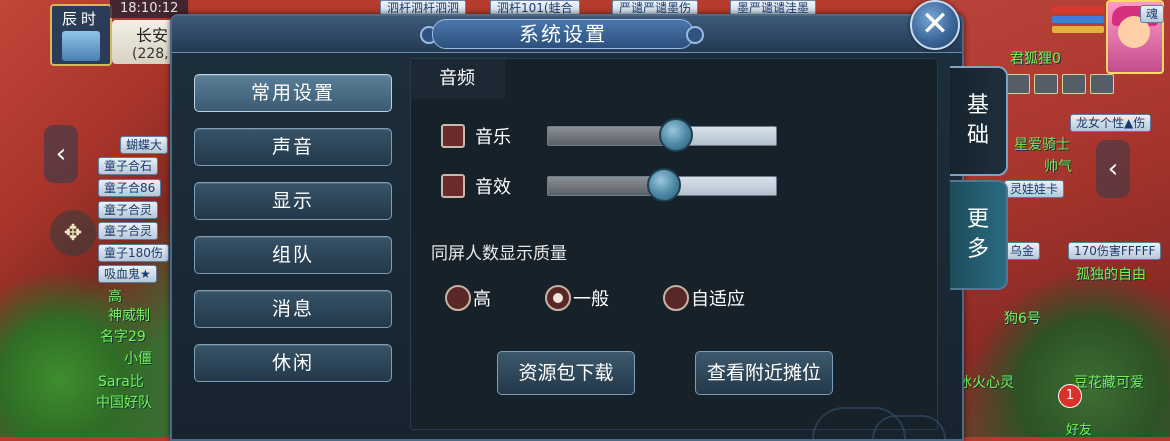 This screenshot has height=441, width=1170. Describe the element at coordinates (764, 373) in the screenshot. I see `view-nearby-stalls-button: 查看附近摊位` at that location.